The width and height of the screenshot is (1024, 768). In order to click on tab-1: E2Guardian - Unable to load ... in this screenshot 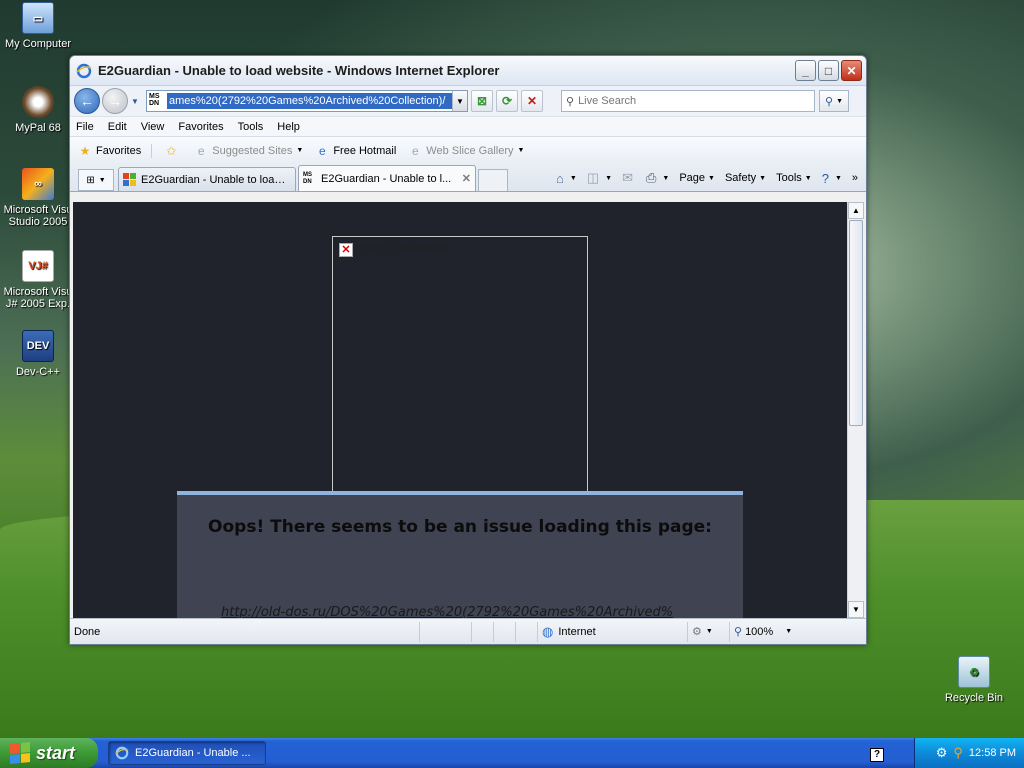, I will do `click(207, 179)`.